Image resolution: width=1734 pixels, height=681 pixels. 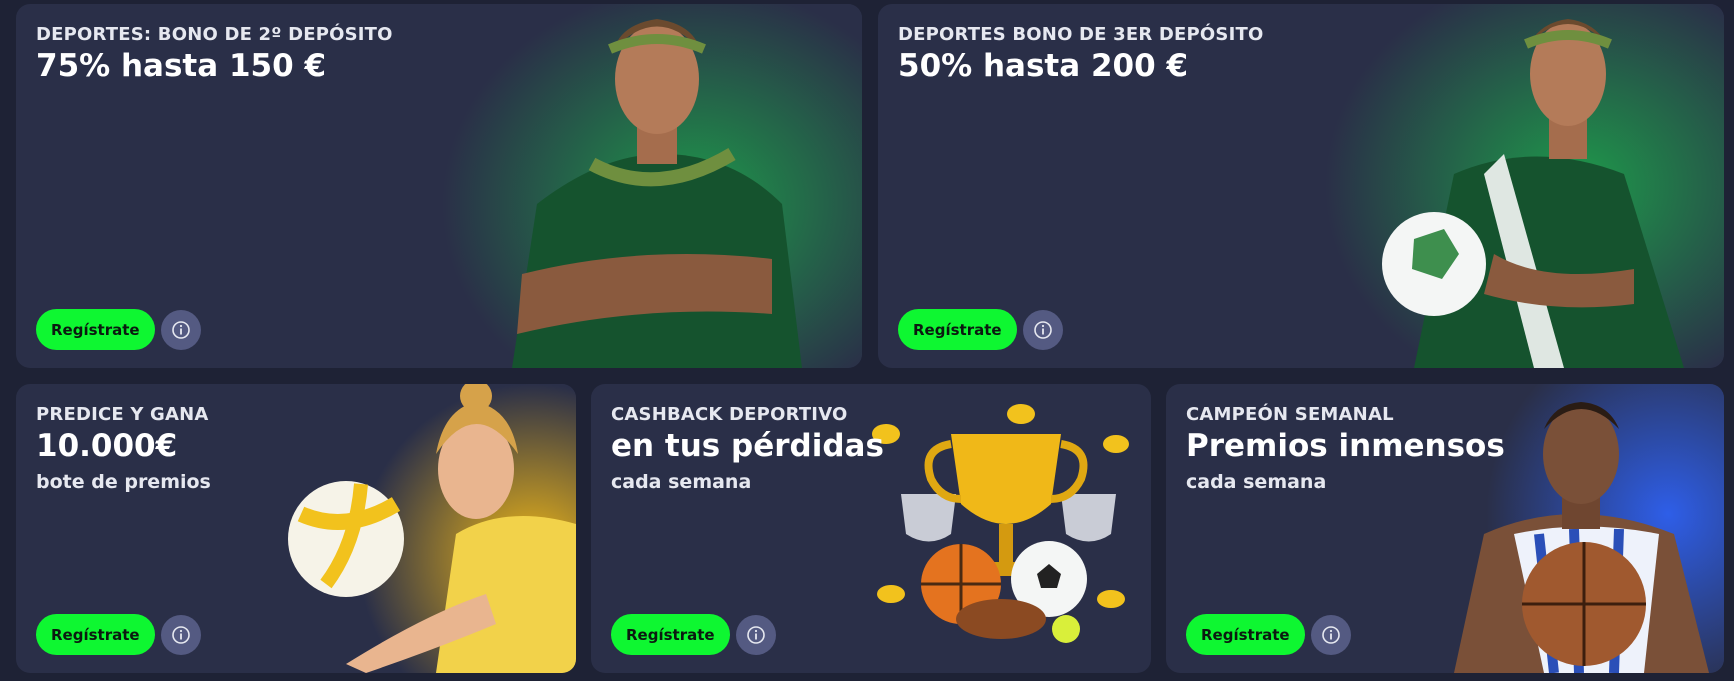 I want to click on card-title: 75% hasta 150 €, so click(x=181, y=66).